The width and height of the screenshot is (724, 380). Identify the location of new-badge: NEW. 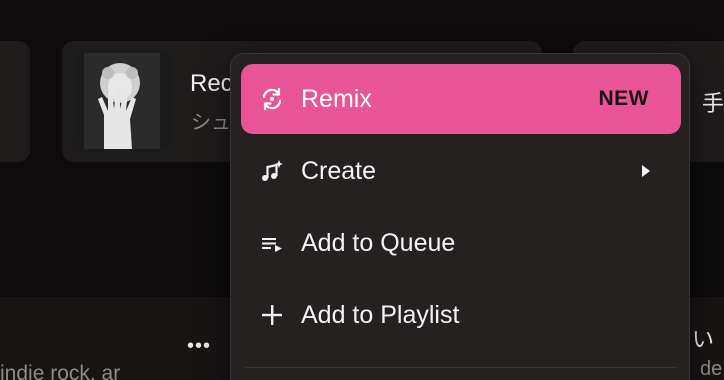
(623, 98).